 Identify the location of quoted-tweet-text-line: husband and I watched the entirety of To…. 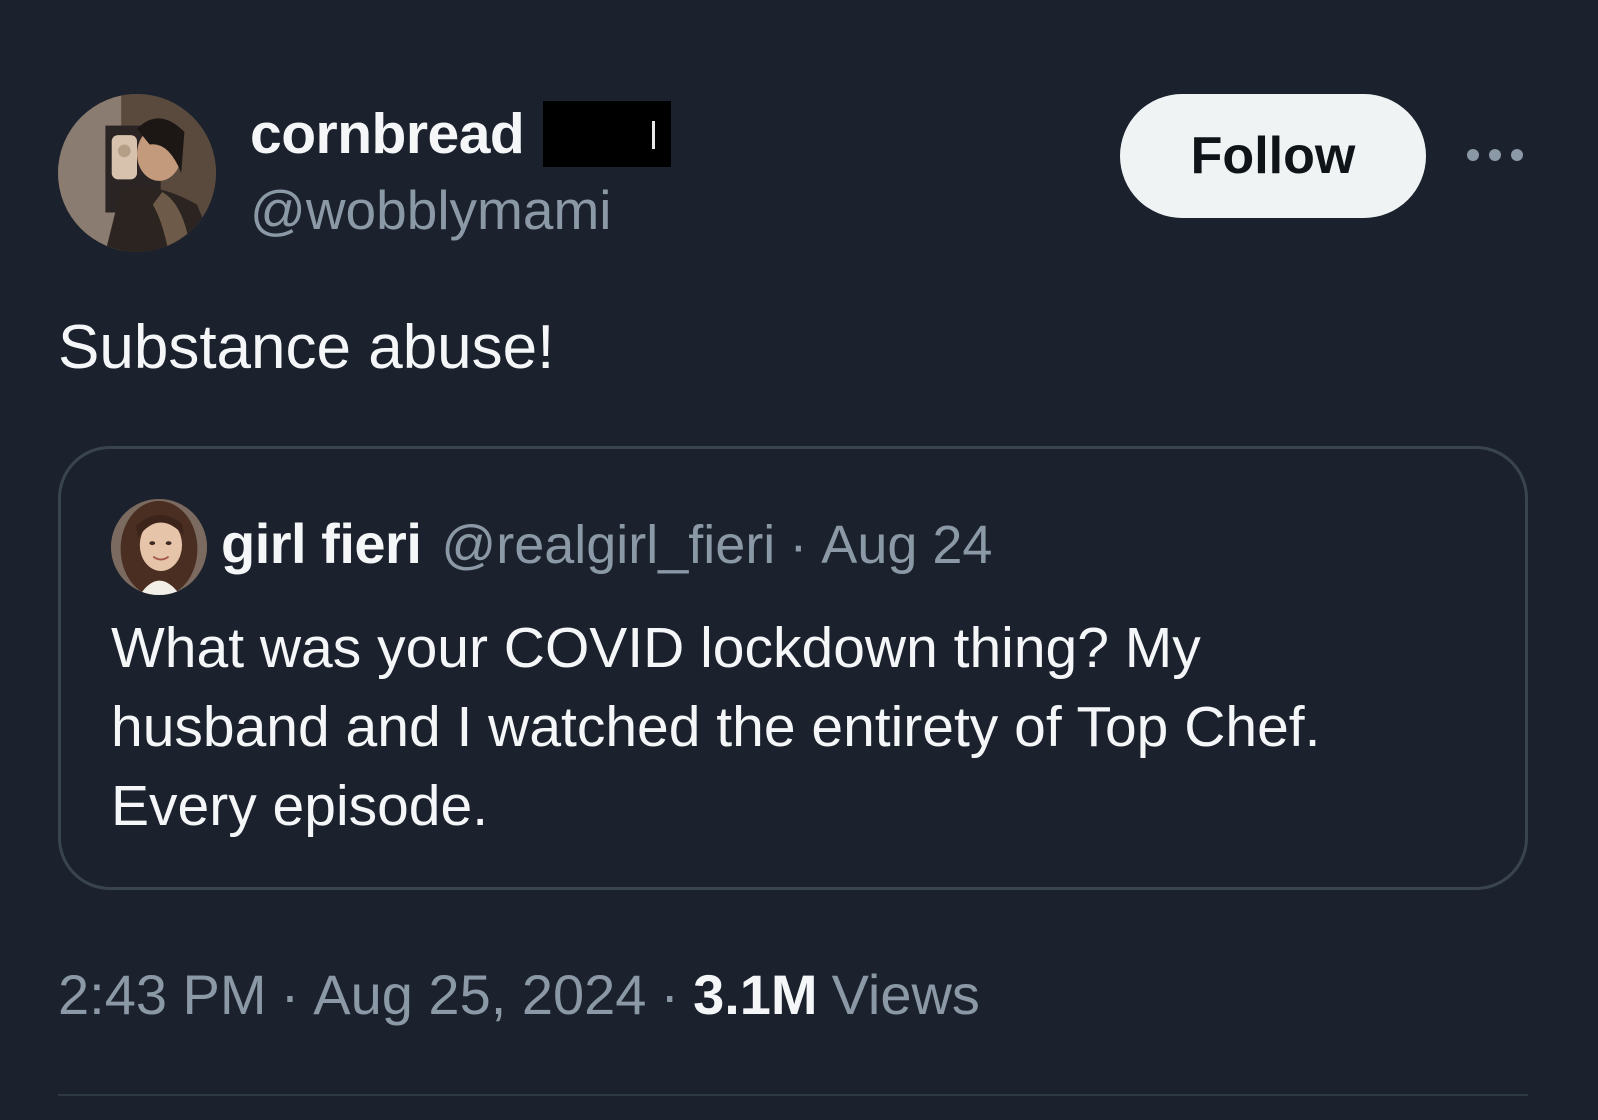
(716, 727).